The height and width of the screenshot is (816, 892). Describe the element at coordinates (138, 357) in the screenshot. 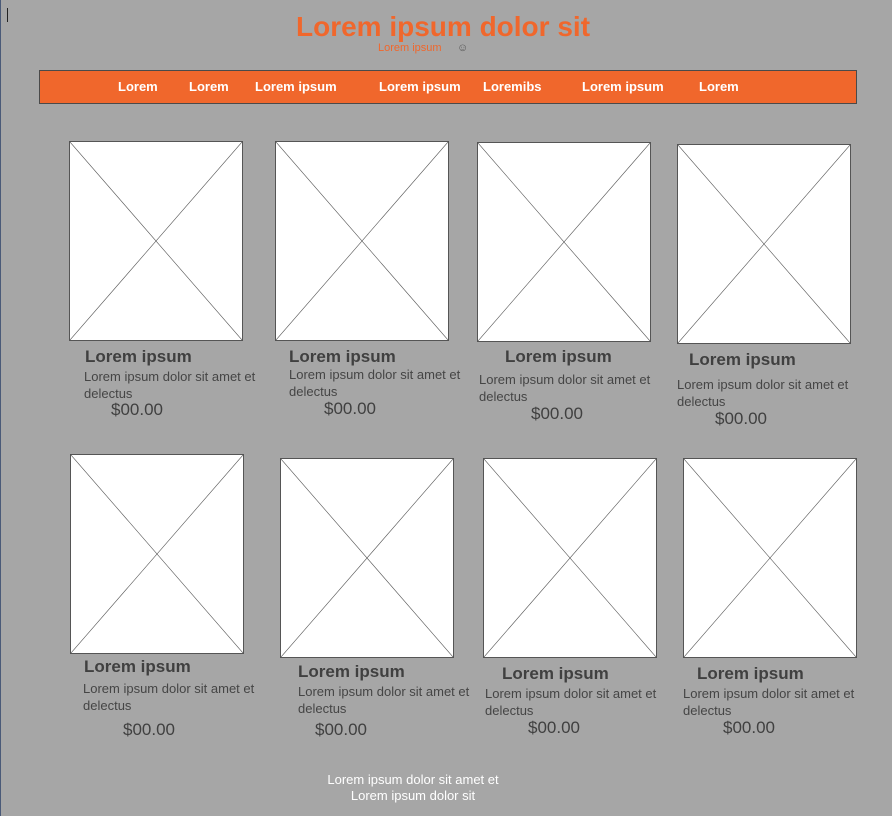

I see `product-name-1: Lorem ipsum` at that location.